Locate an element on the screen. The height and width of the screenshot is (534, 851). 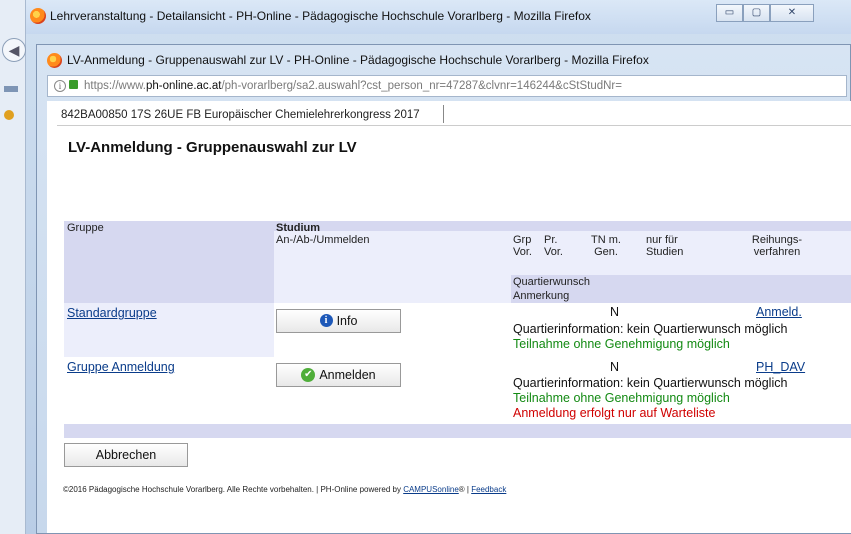
info-button: i Info is located at coordinates (338, 321).